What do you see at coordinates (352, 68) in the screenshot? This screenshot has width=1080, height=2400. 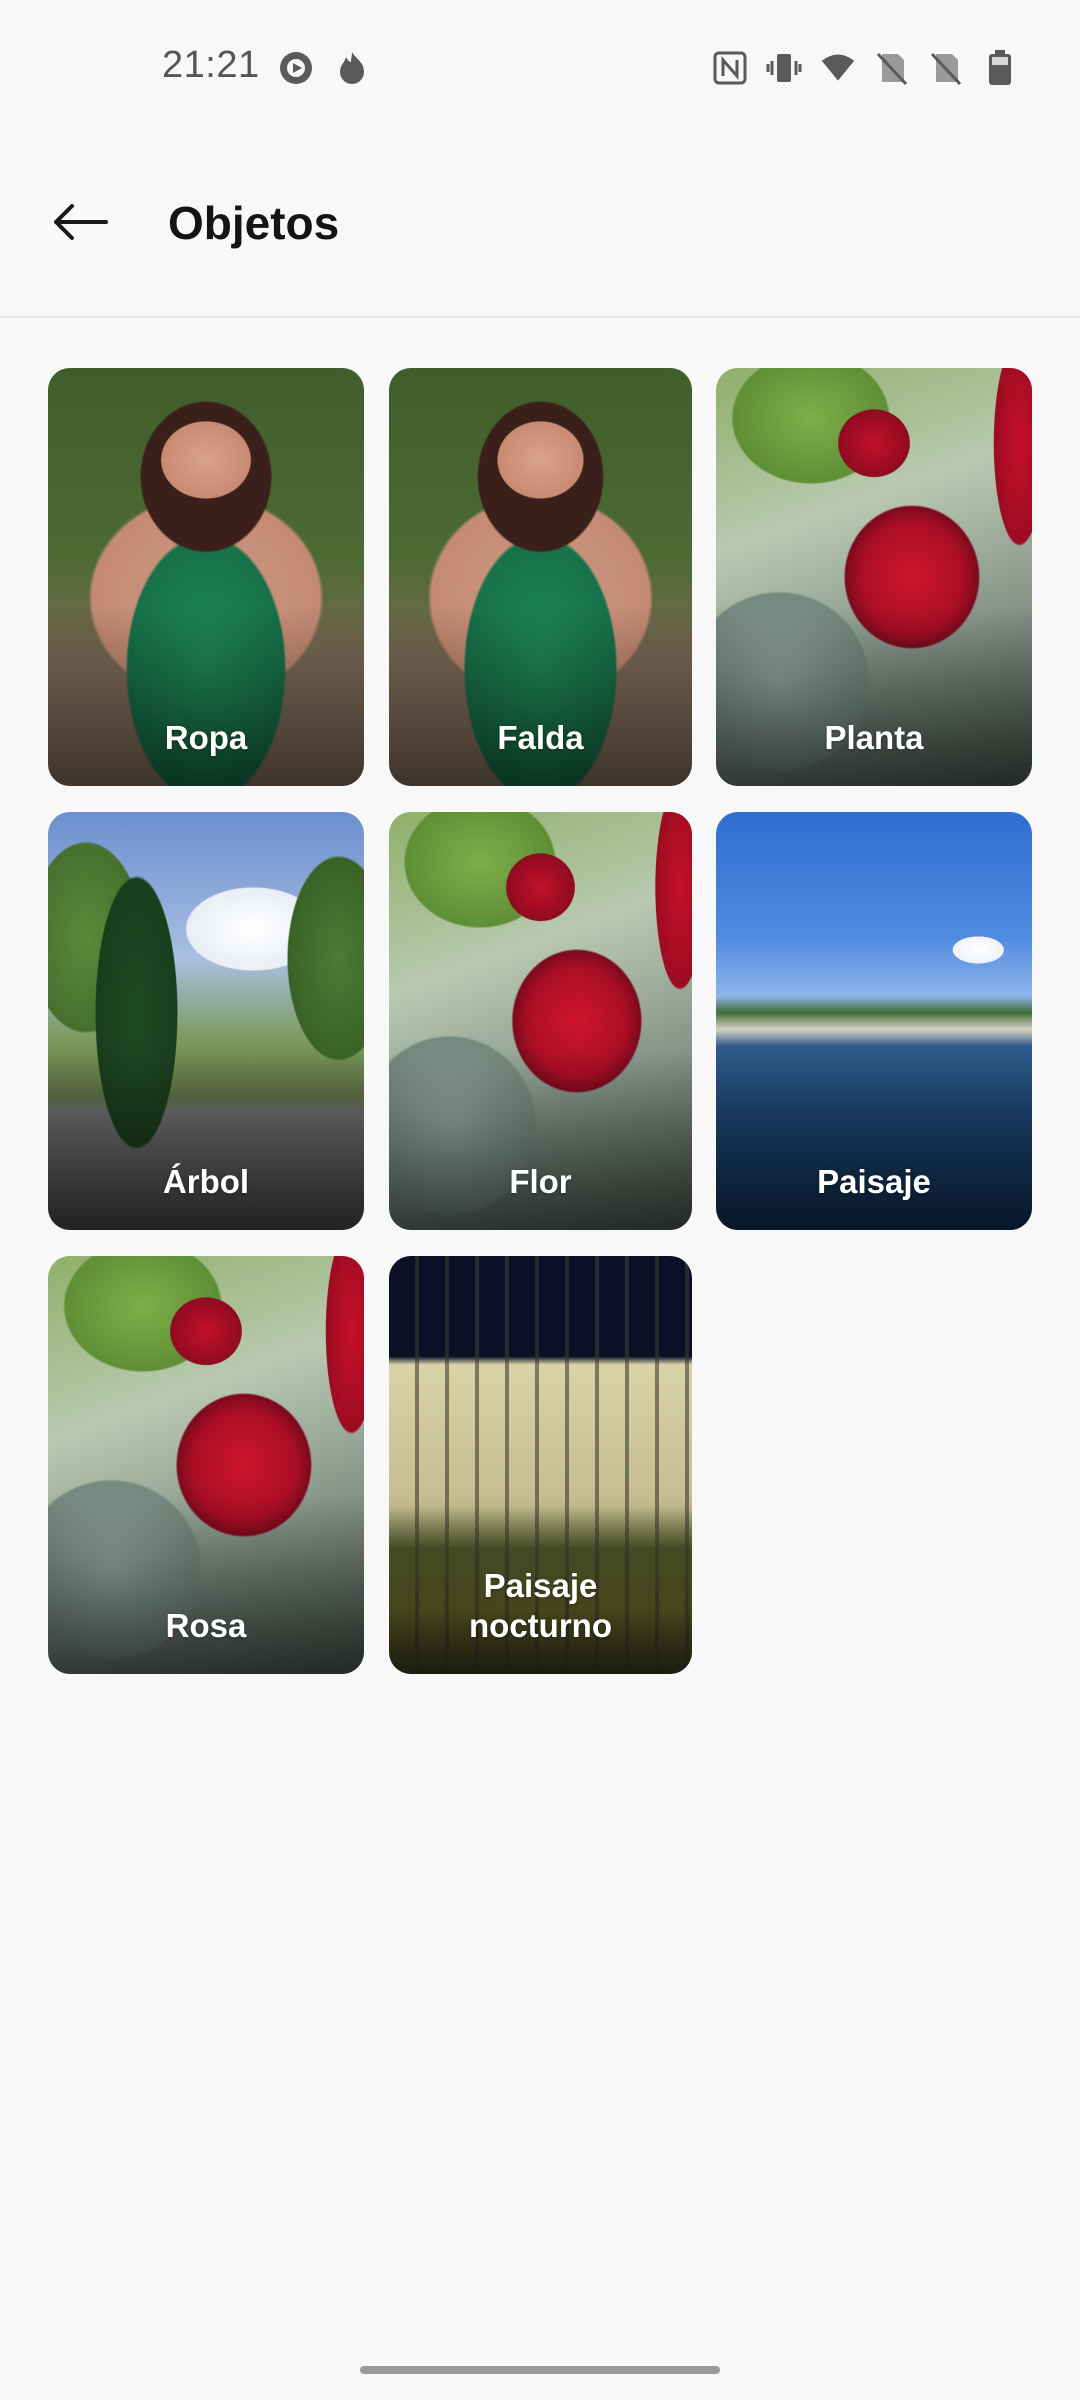 I see `fire-icon` at bounding box center [352, 68].